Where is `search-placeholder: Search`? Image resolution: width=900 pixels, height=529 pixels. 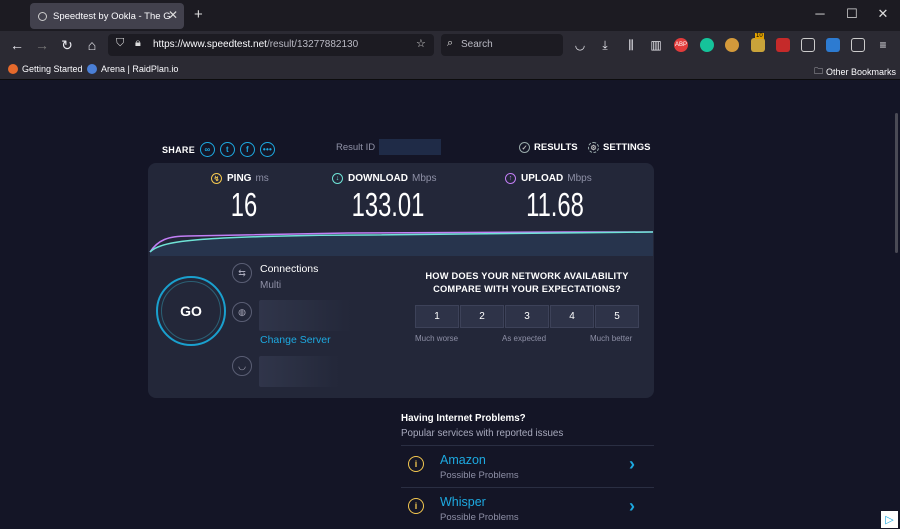 search-placeholder: Search is located at coordinates (477, 44).